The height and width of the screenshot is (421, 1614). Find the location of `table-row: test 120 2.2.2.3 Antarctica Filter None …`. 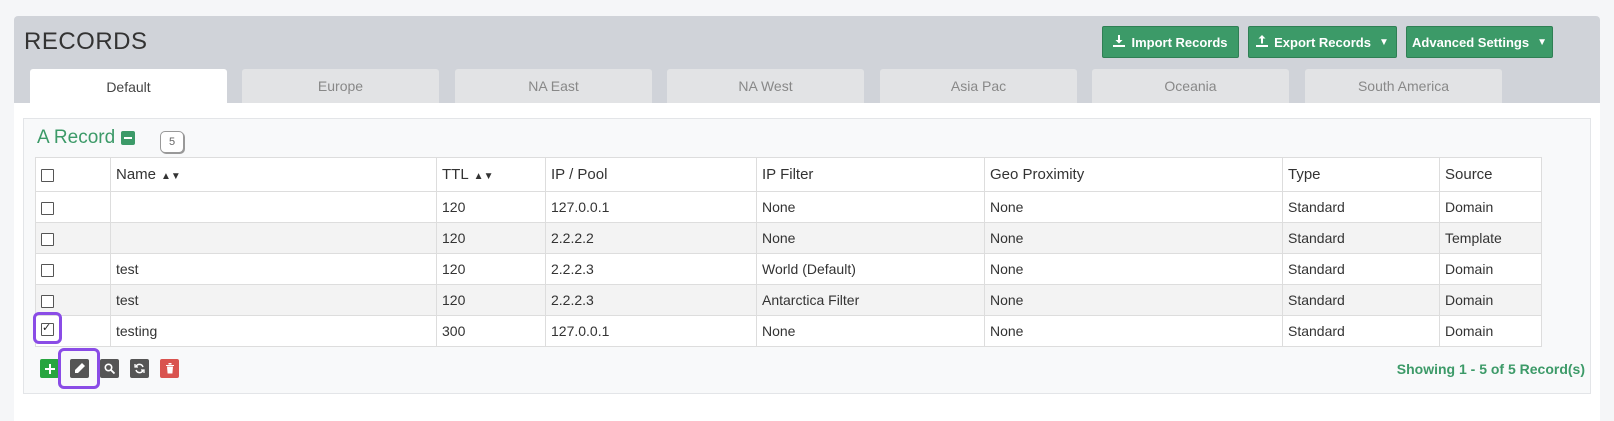

table-row: test 120 2.2.2.3 Antarctica Filter None … is located at coordinates (788, 300).